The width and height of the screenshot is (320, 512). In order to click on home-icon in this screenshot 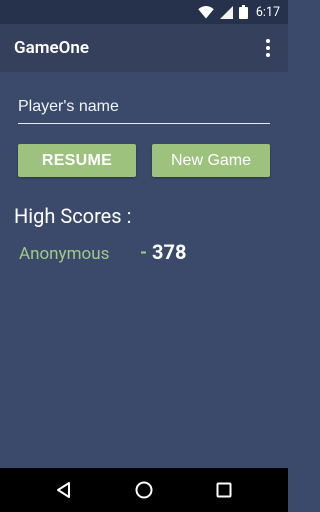, I will do `click(144, 490)`.